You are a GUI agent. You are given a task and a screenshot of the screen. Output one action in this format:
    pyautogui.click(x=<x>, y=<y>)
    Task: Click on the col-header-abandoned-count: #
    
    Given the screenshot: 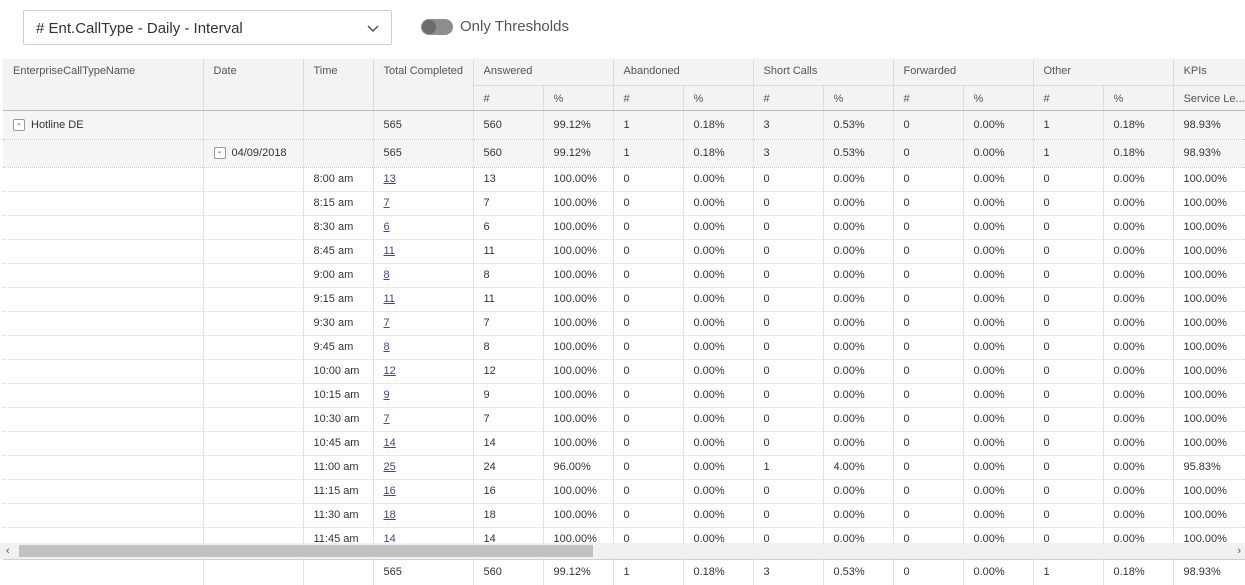 What is the action you would take?
    pyautogui.click(x=648, y=98)
    